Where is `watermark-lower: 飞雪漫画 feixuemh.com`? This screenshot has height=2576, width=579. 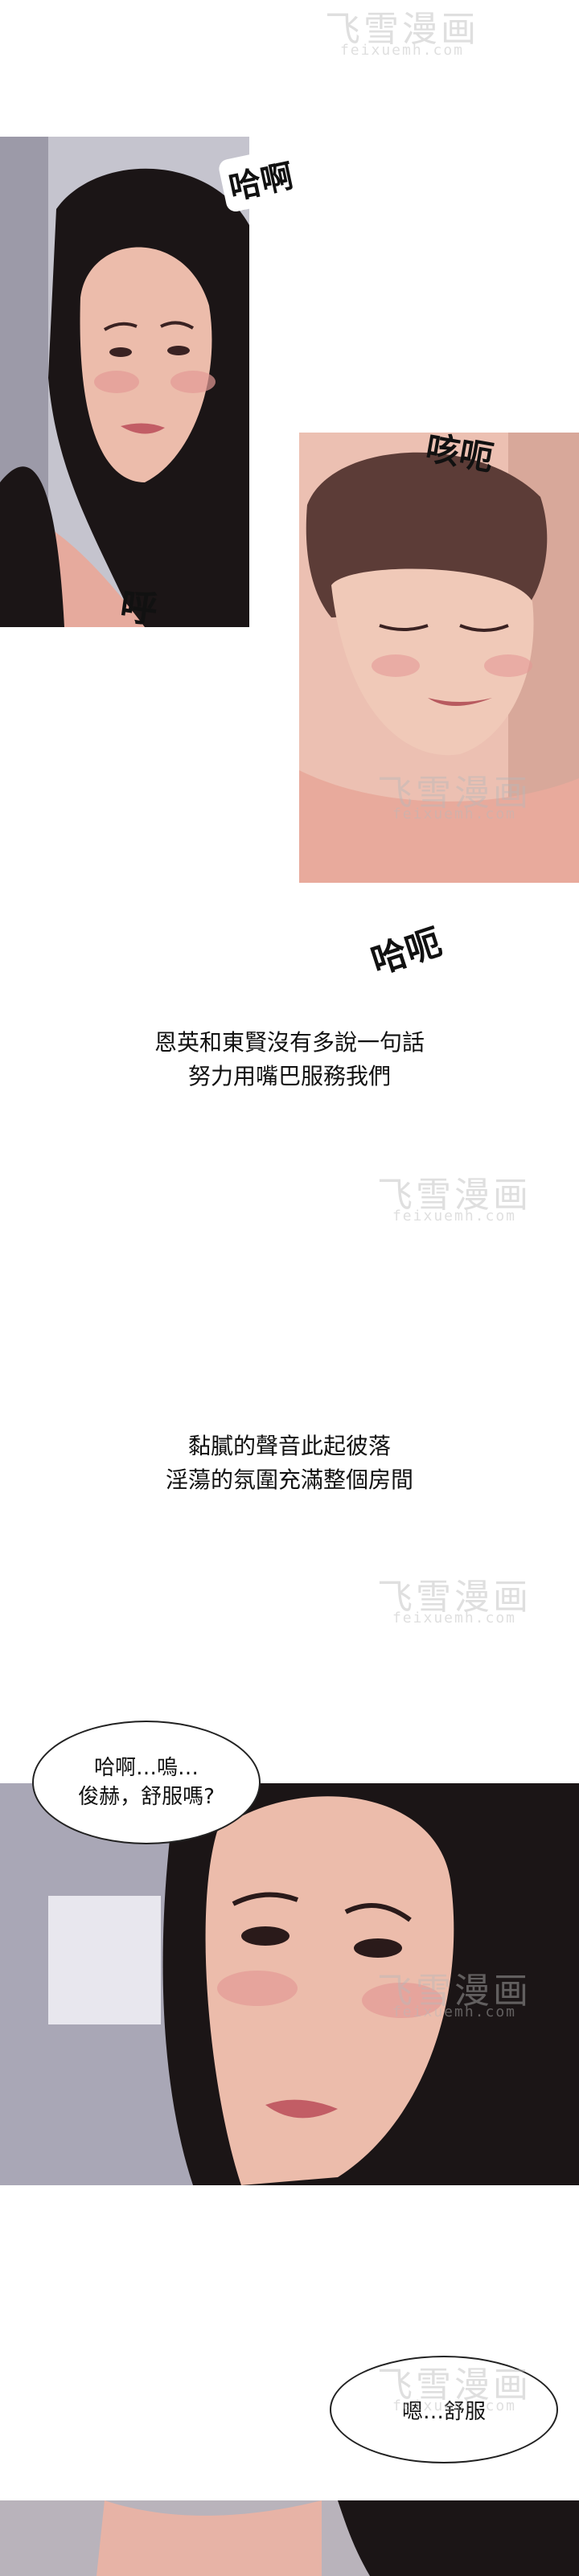
watermark-lower: 飞雪漫画 feixuemh.com is located at coordinates (454, 1616).